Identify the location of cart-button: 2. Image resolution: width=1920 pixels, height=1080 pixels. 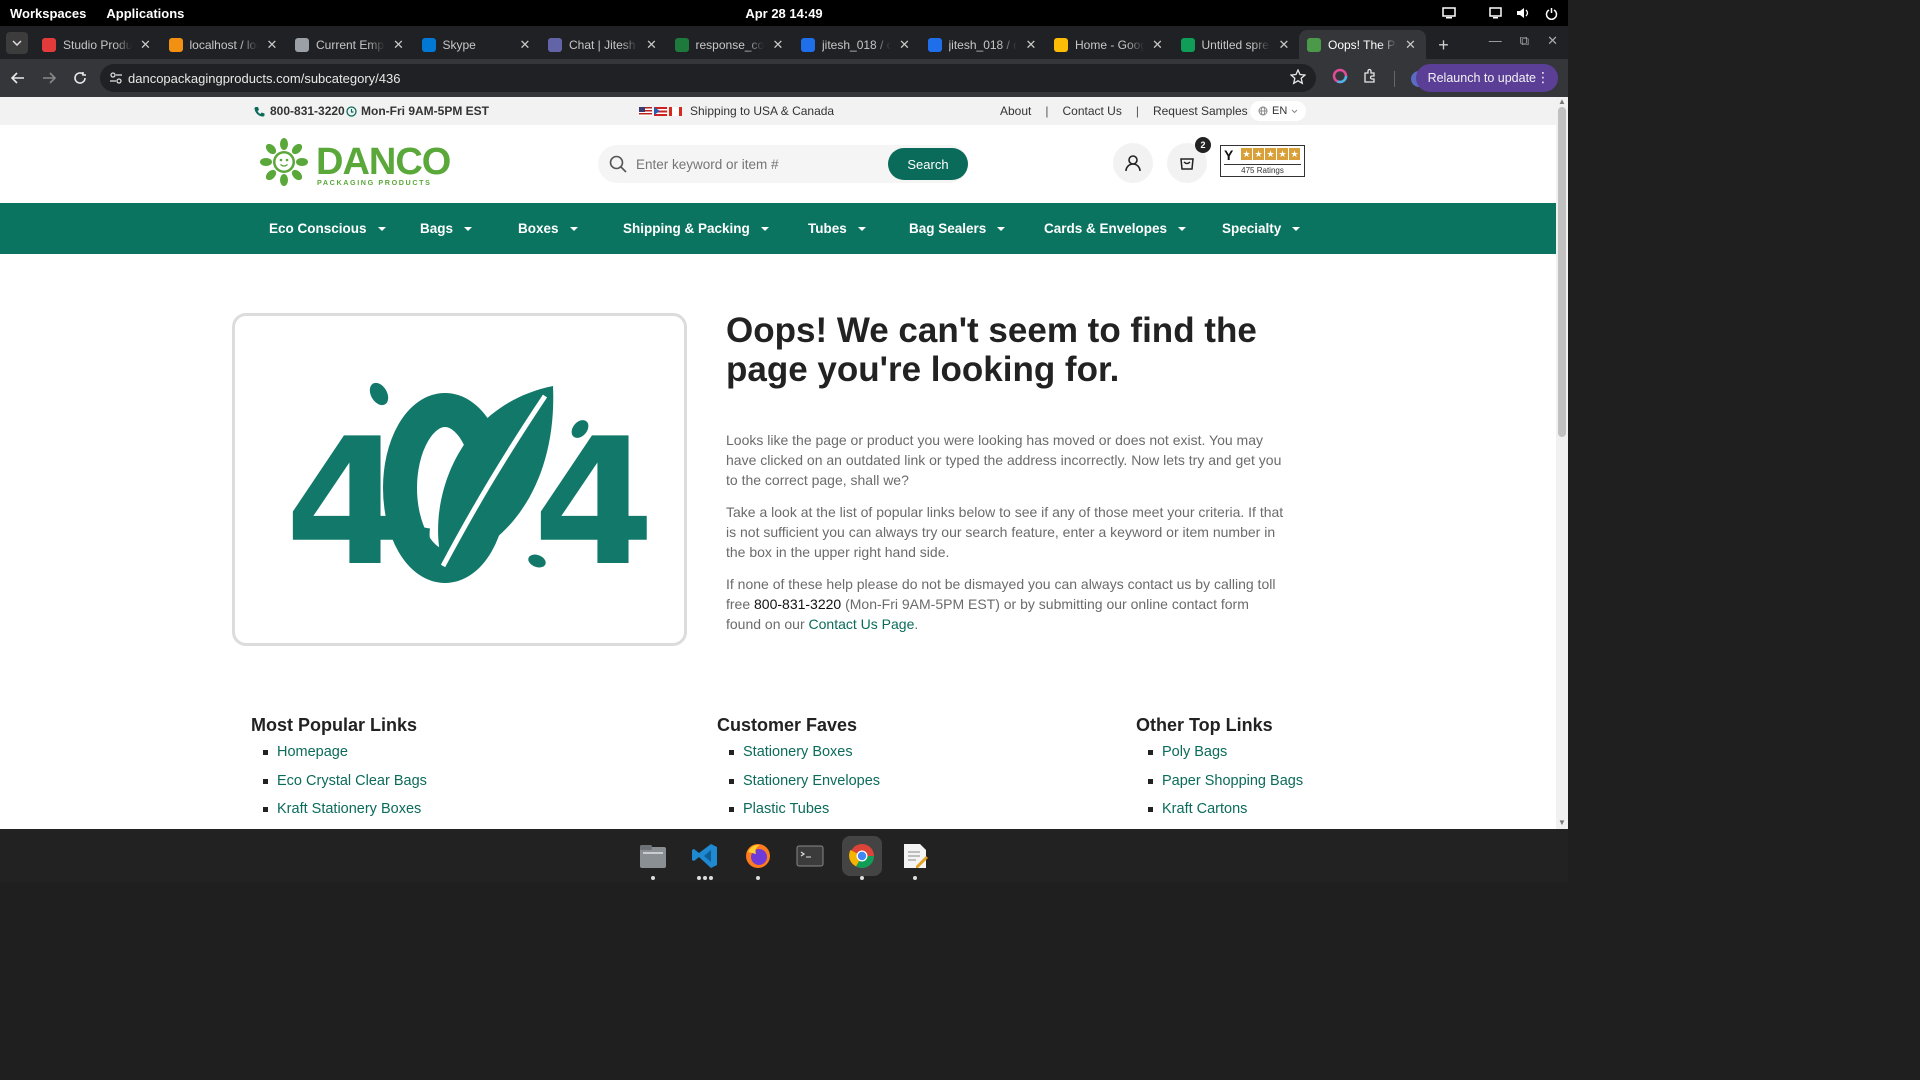
(1189, 160).